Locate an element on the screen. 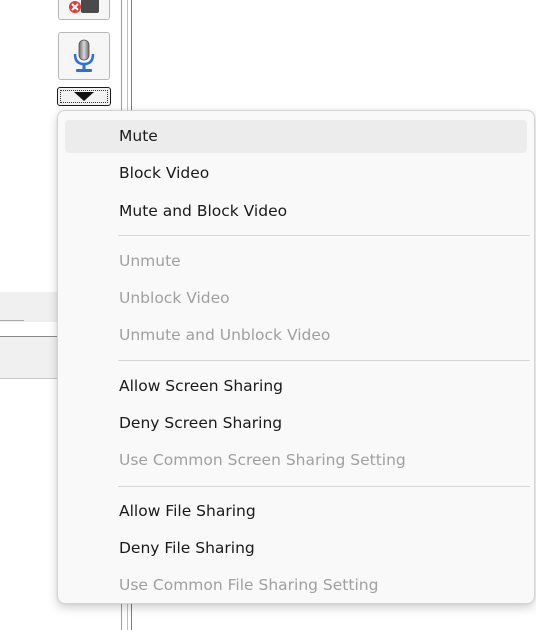  menu-item-label: Unblock Video is located at coordinates (174, 298).